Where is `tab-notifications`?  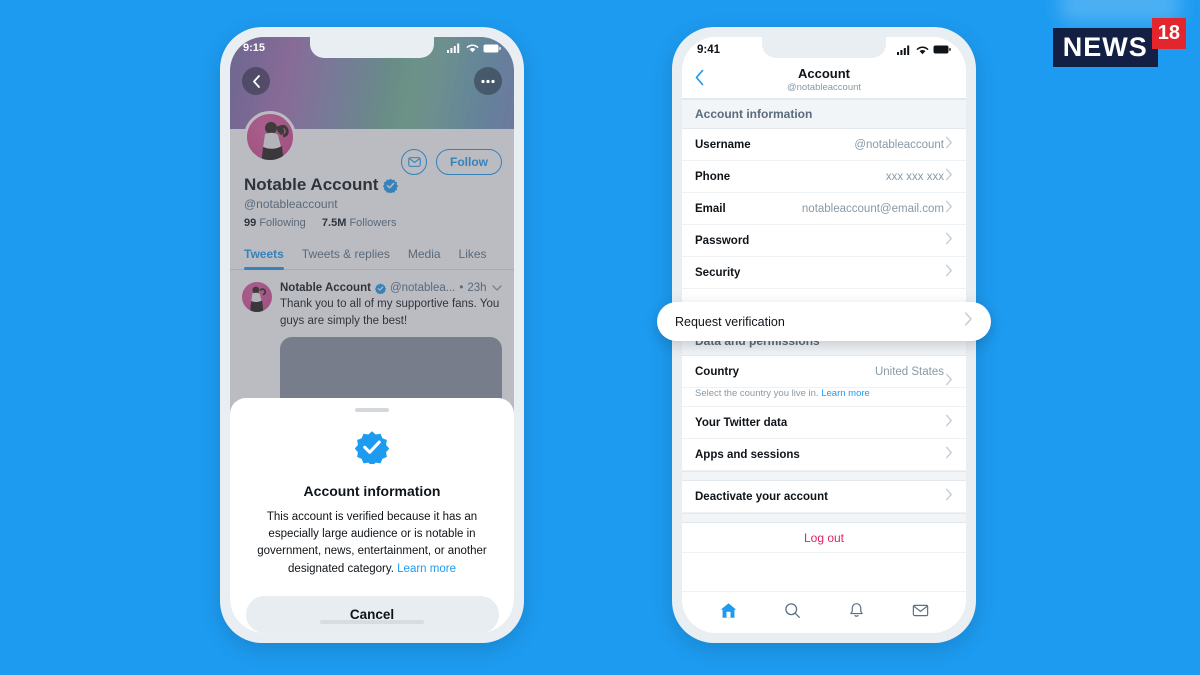
tab-notifications is located at coordinates (856, 613).